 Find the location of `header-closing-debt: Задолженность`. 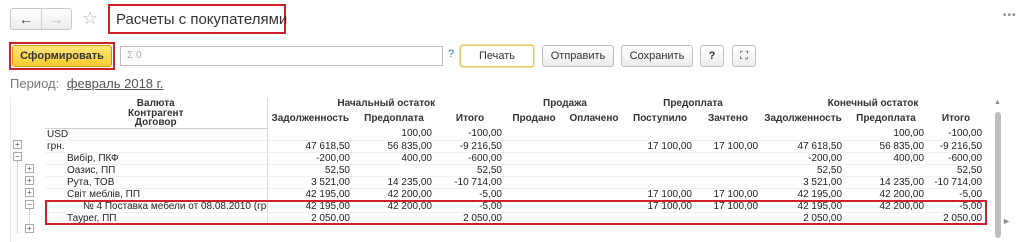

header-closing-debt: Задолженность is located at coordinates (803, 118).